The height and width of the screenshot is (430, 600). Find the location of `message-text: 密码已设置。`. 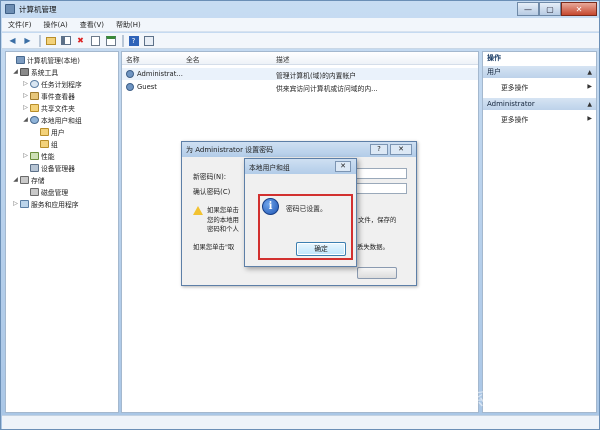

message-text: 密码已设置。 is located at coordinates (306, 209).